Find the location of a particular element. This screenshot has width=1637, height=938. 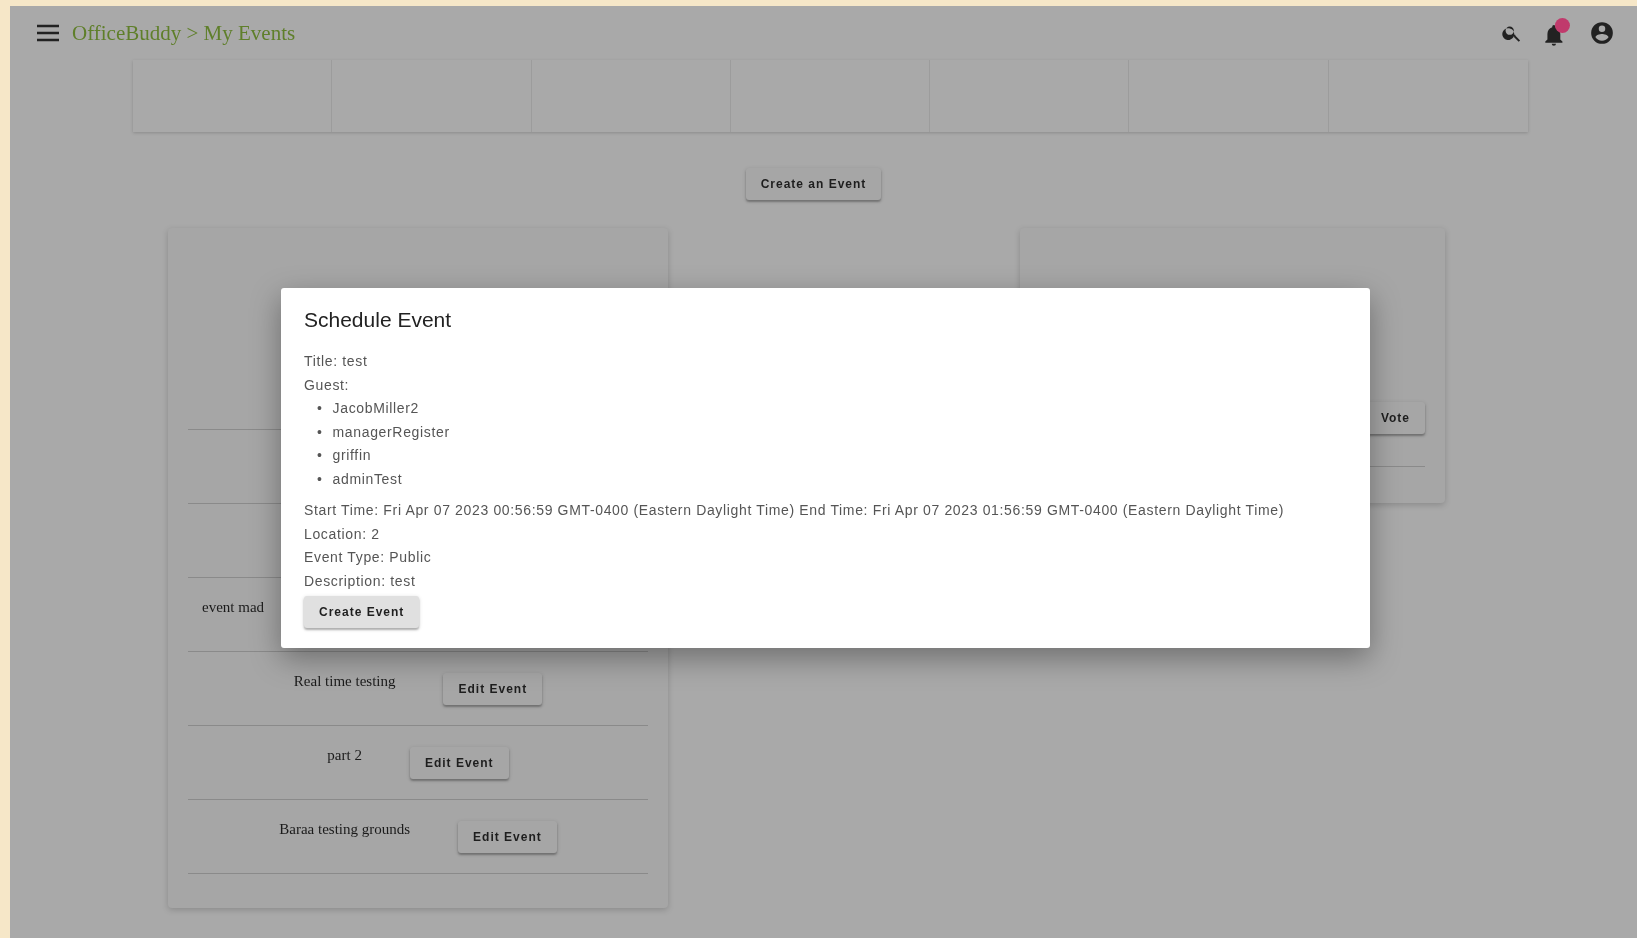

event-title: Baraa testing grounds is located at coordinates (345, 829).